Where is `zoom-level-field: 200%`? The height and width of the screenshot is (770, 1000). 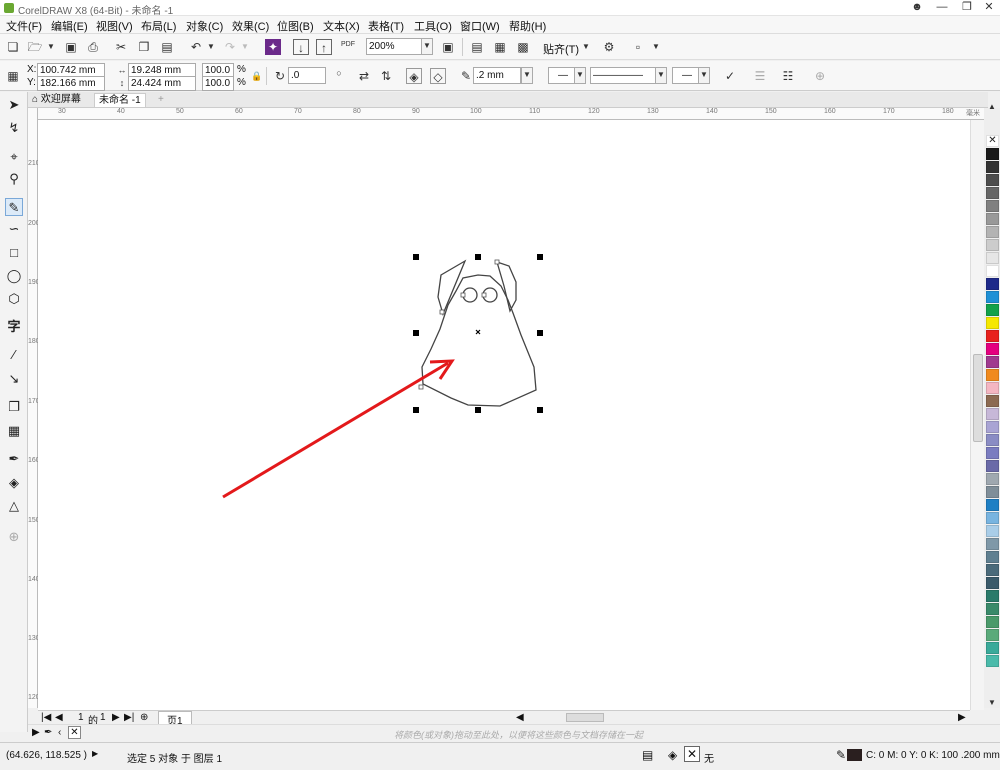 zoom-level-field: 200% is located at coordinates (394, 46).